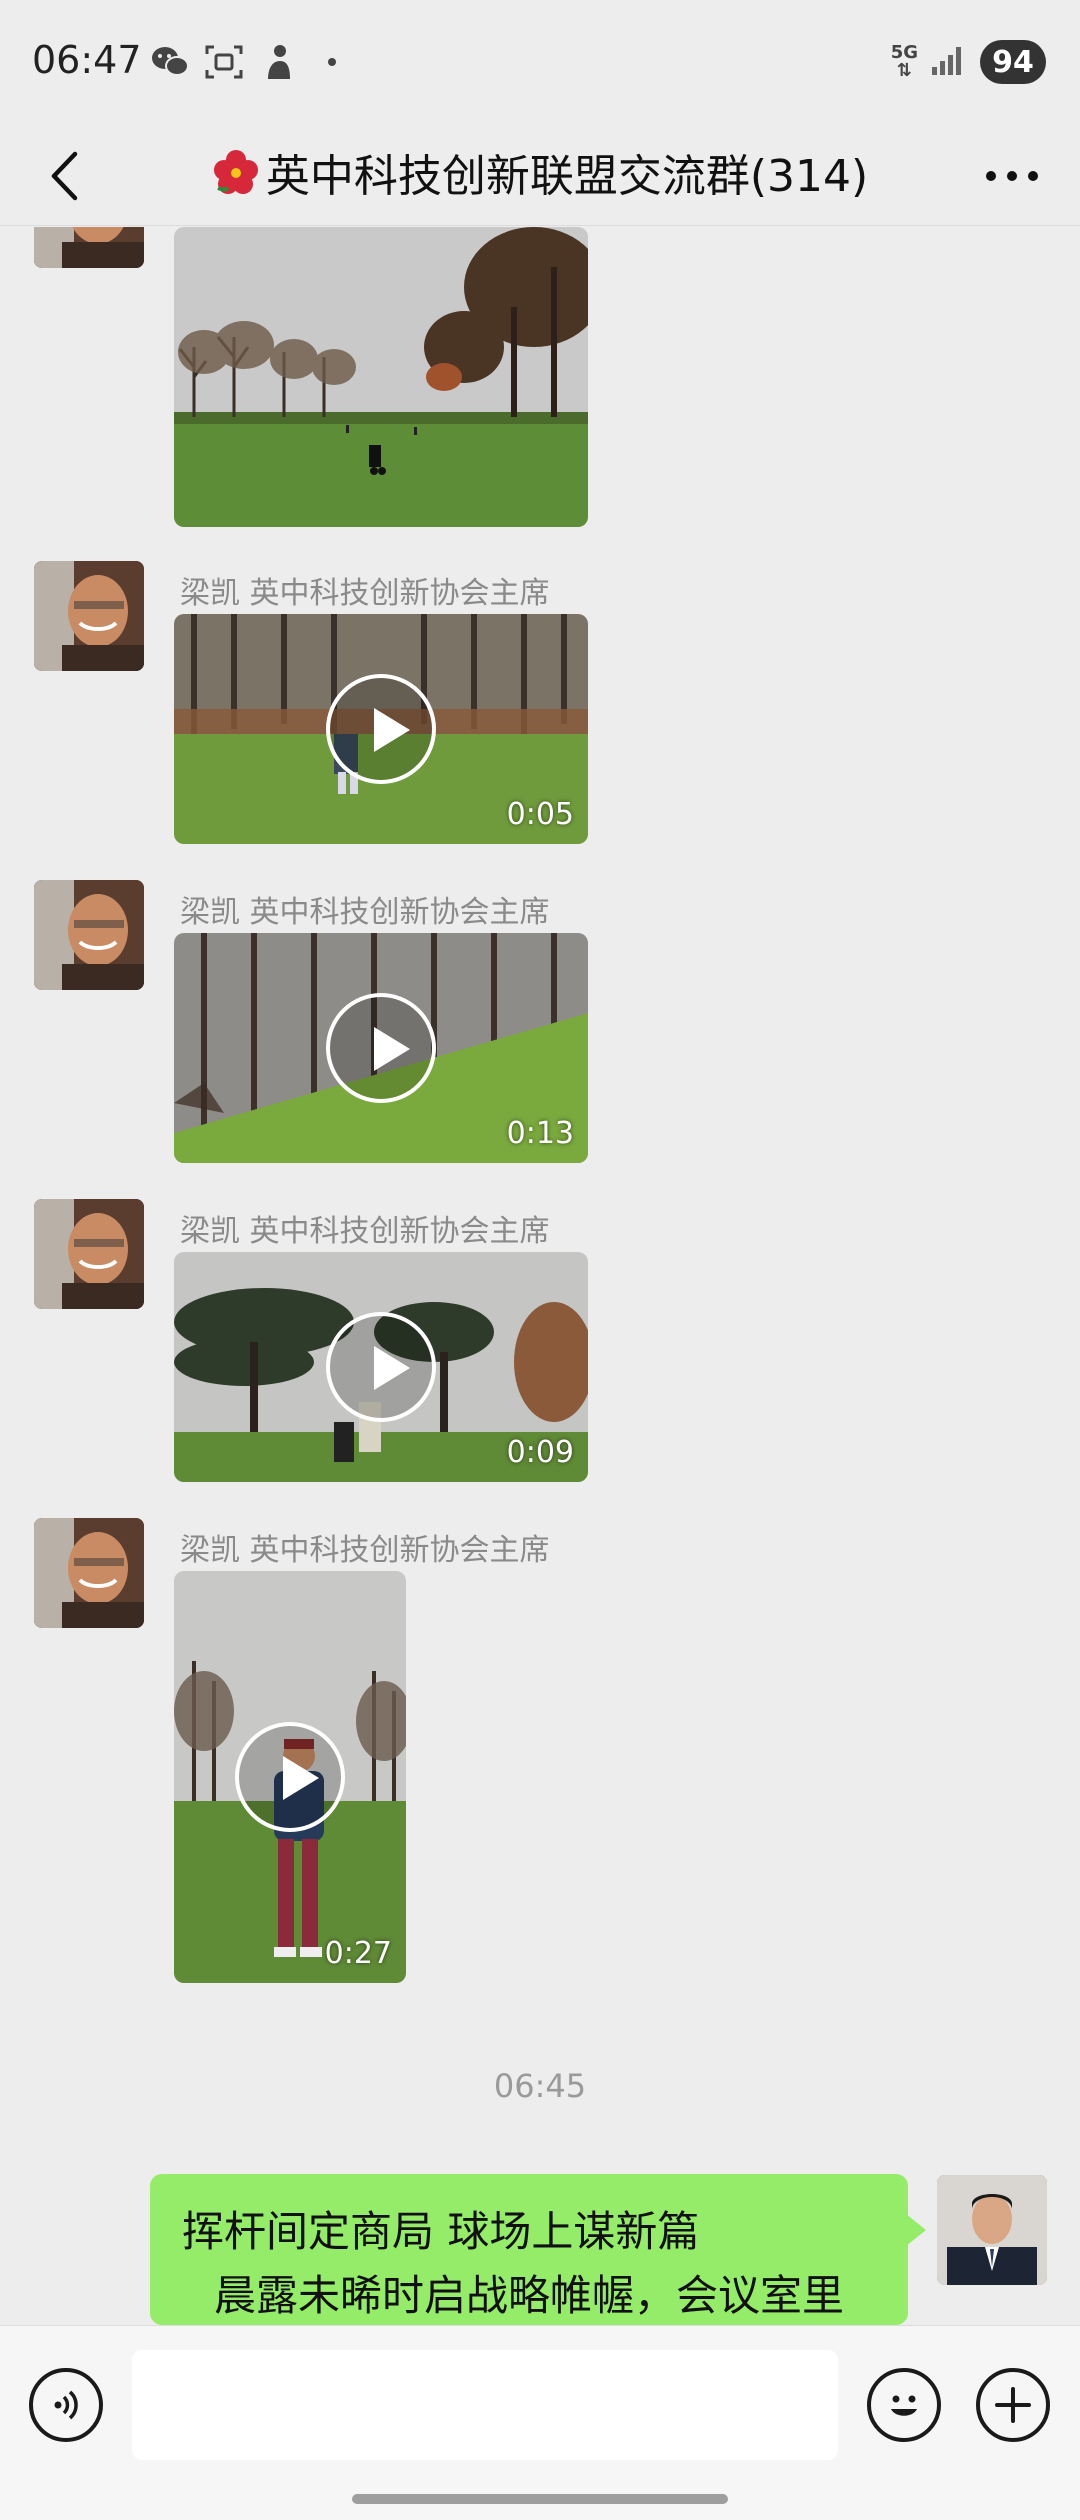 The image size is (1080, 2520). I want to click on scan-icon, so click(224, 62).